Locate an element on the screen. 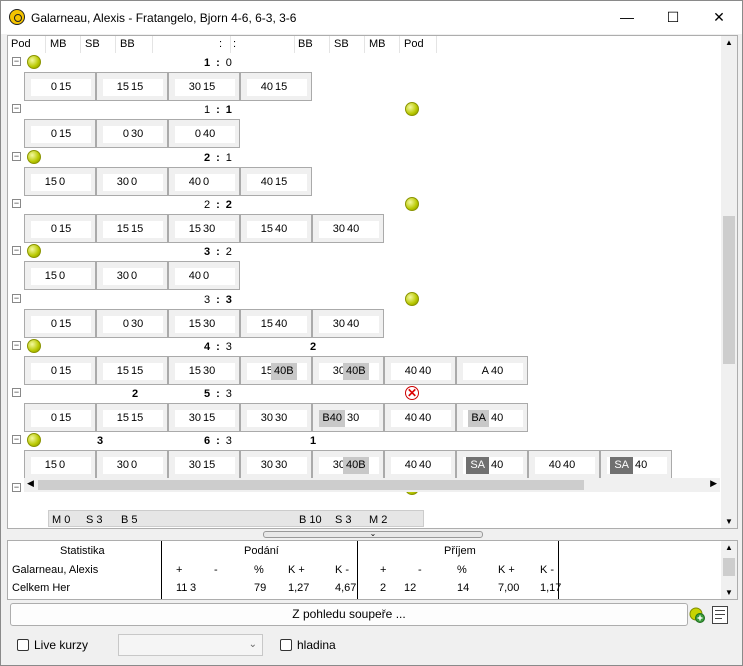 The image size is (743, 666). stats-col-header: % is located at coordinates (462, 570).